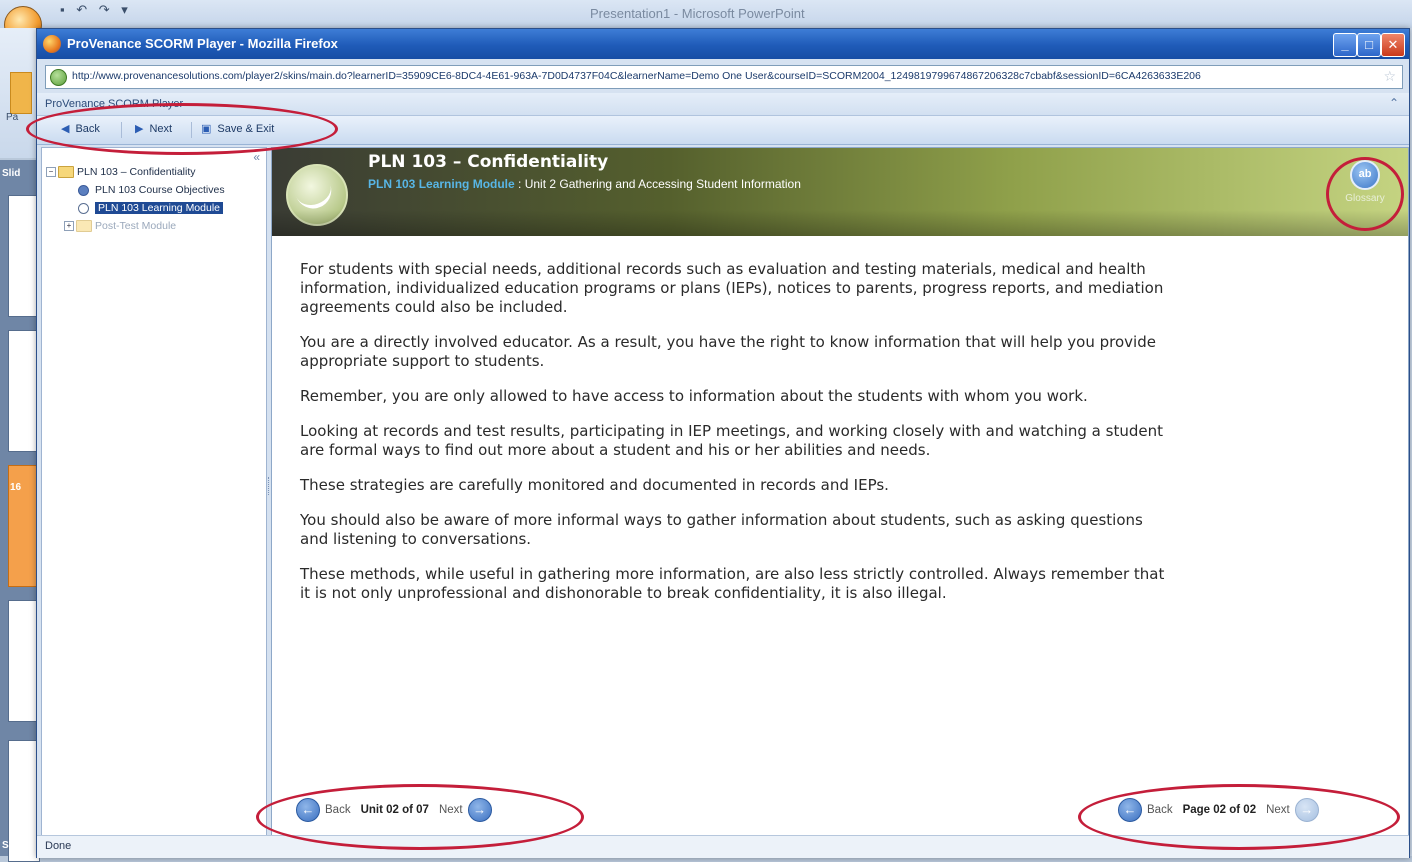 The height and width of the screenshot is (862, 1412). I want to click on sidebar-header: «, so click(154, 156).